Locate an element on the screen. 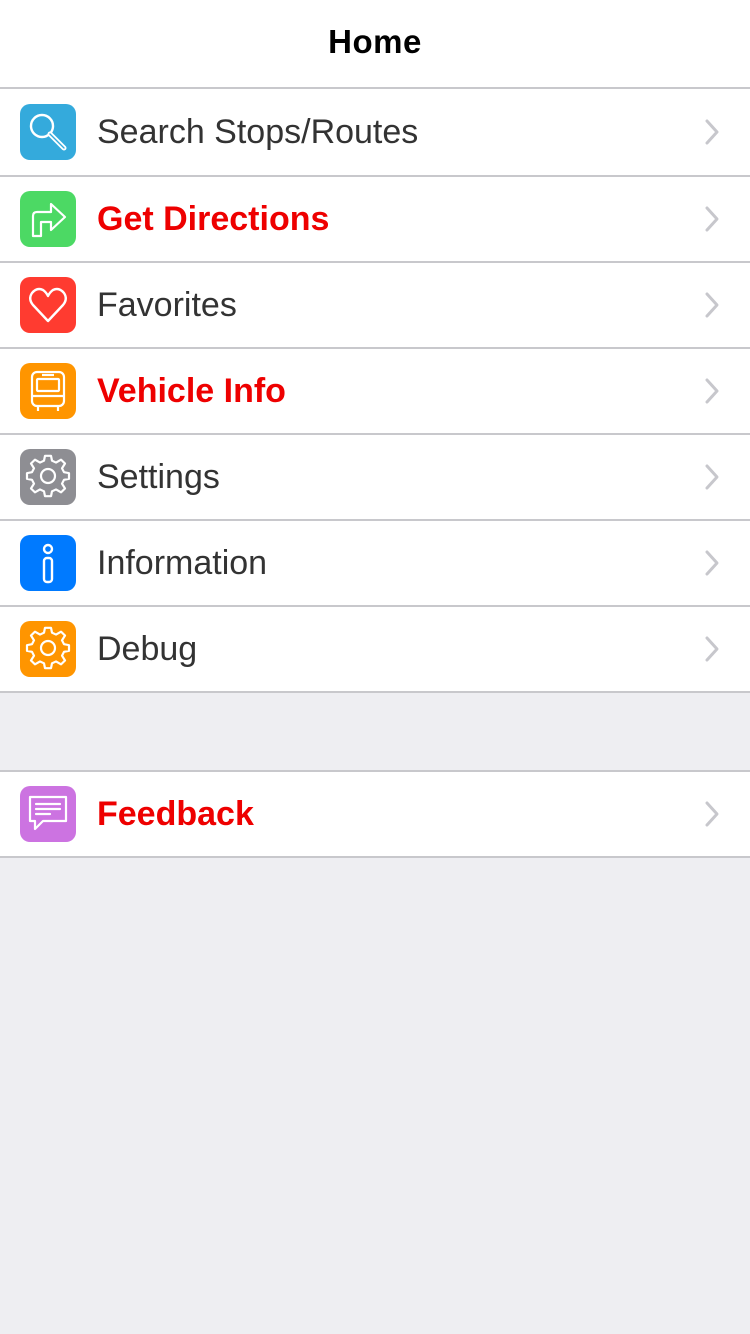 The width and height of the screenshot is (750, 1334). navigation-bar: Home is located at coordinates (375, 44).